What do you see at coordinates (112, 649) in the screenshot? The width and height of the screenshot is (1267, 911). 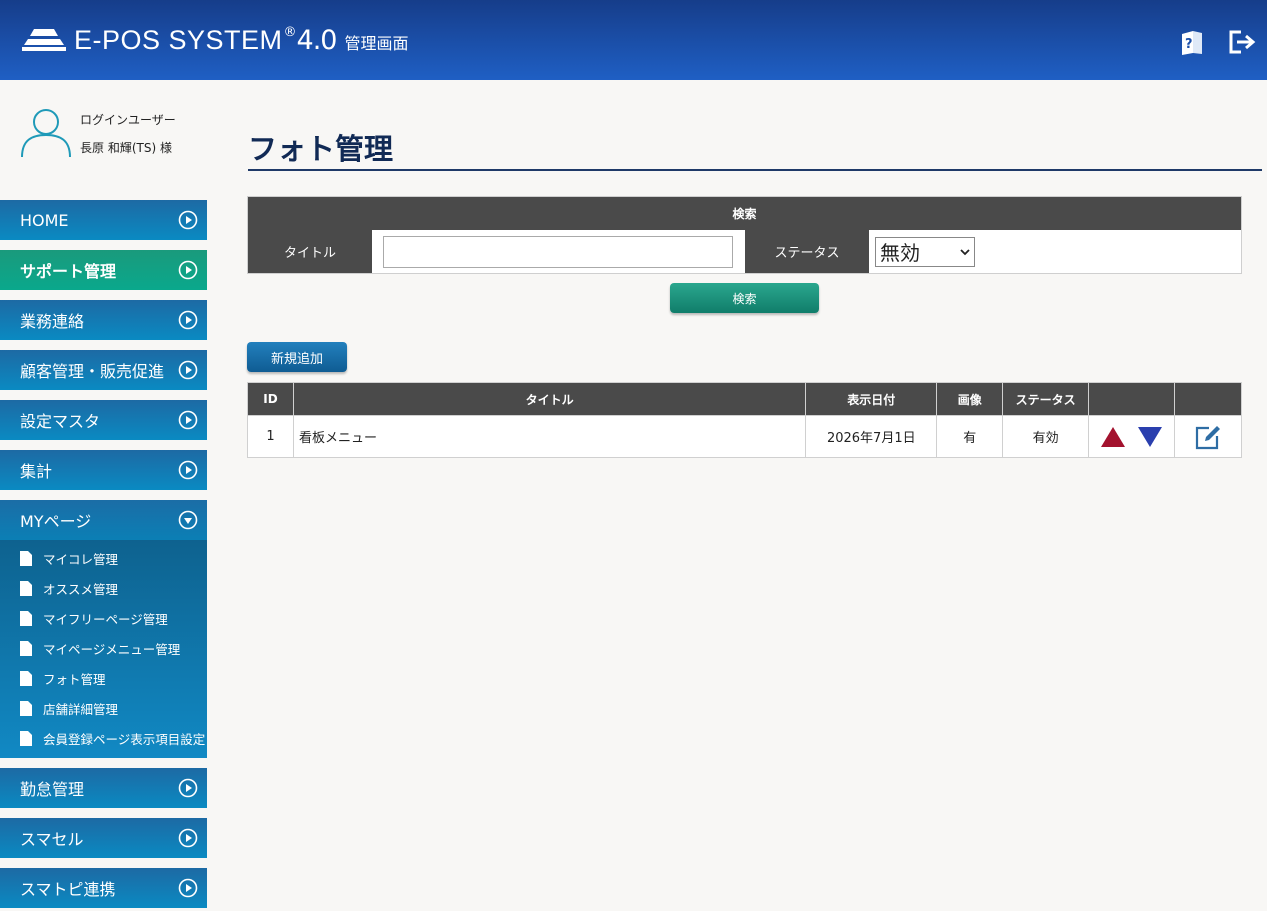 I see `submenu-item-label: マイページメニュー管理` at bounding box center [112, 649].